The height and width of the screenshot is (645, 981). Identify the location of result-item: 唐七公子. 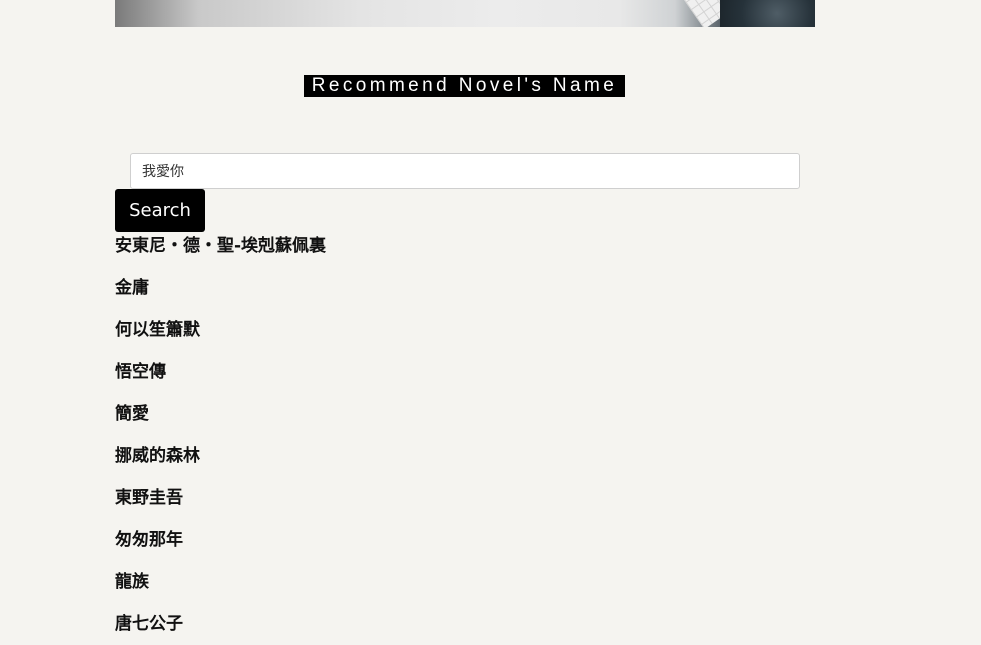
(220, 628).